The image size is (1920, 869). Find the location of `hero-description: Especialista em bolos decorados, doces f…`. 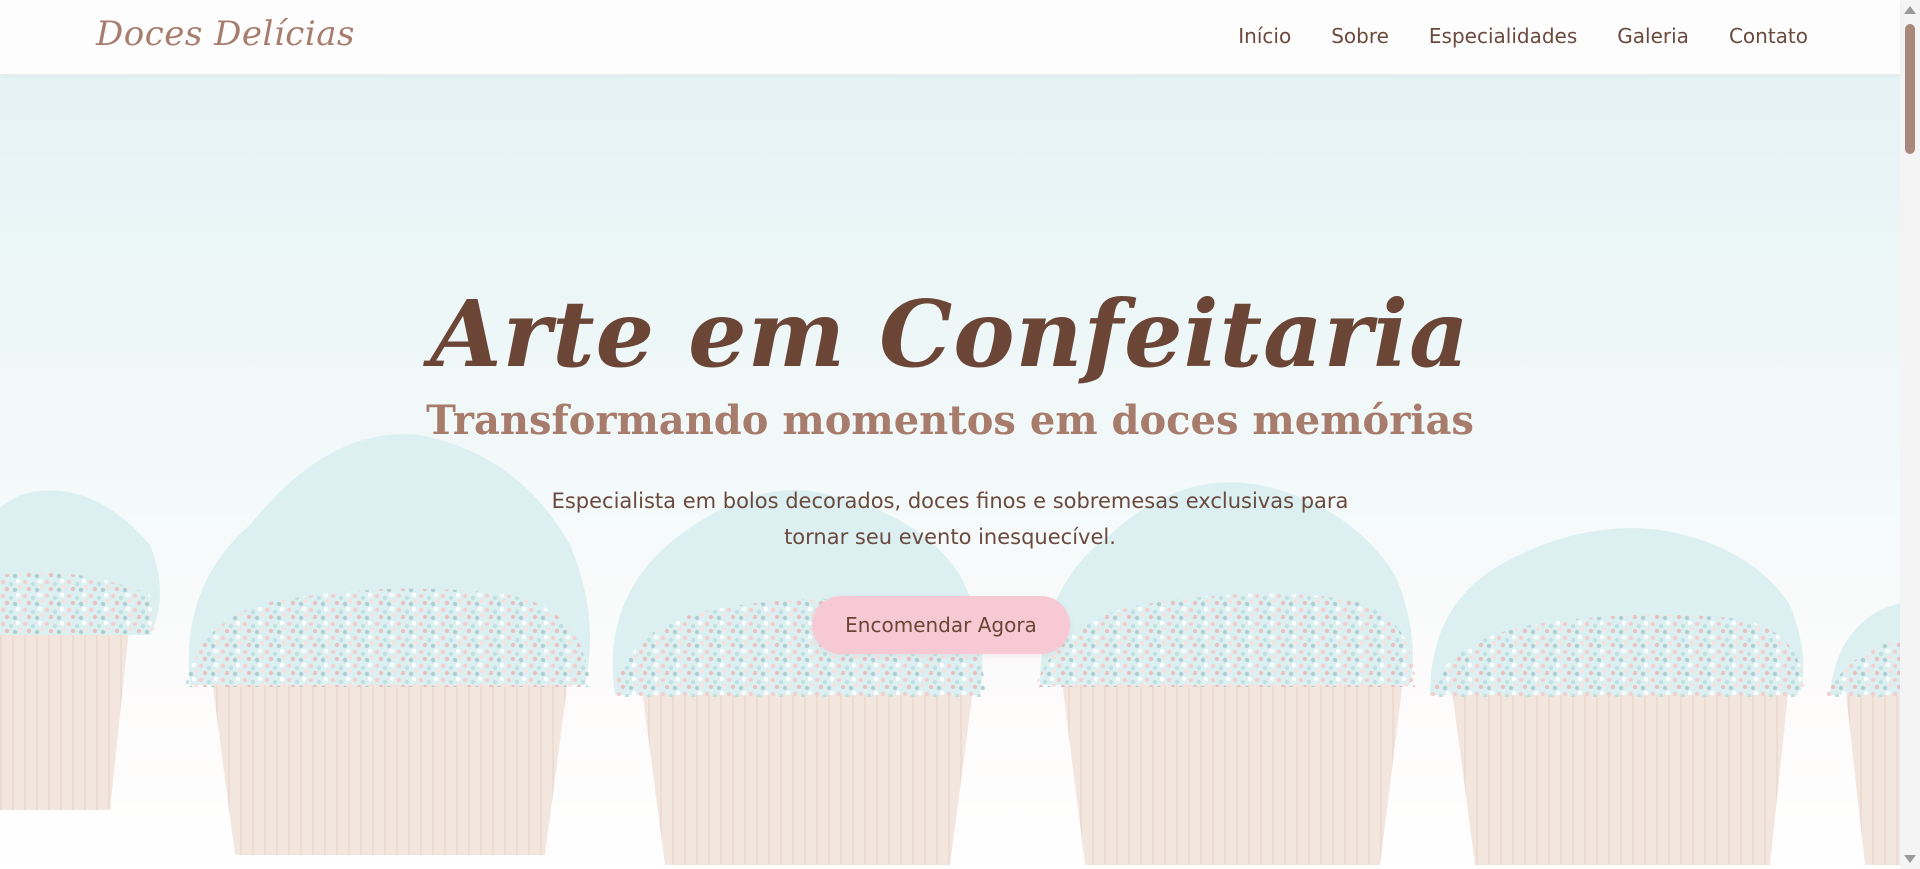

hero-description: Especialista em bolos decorados, doces f… is located at coordinates (950, 519).